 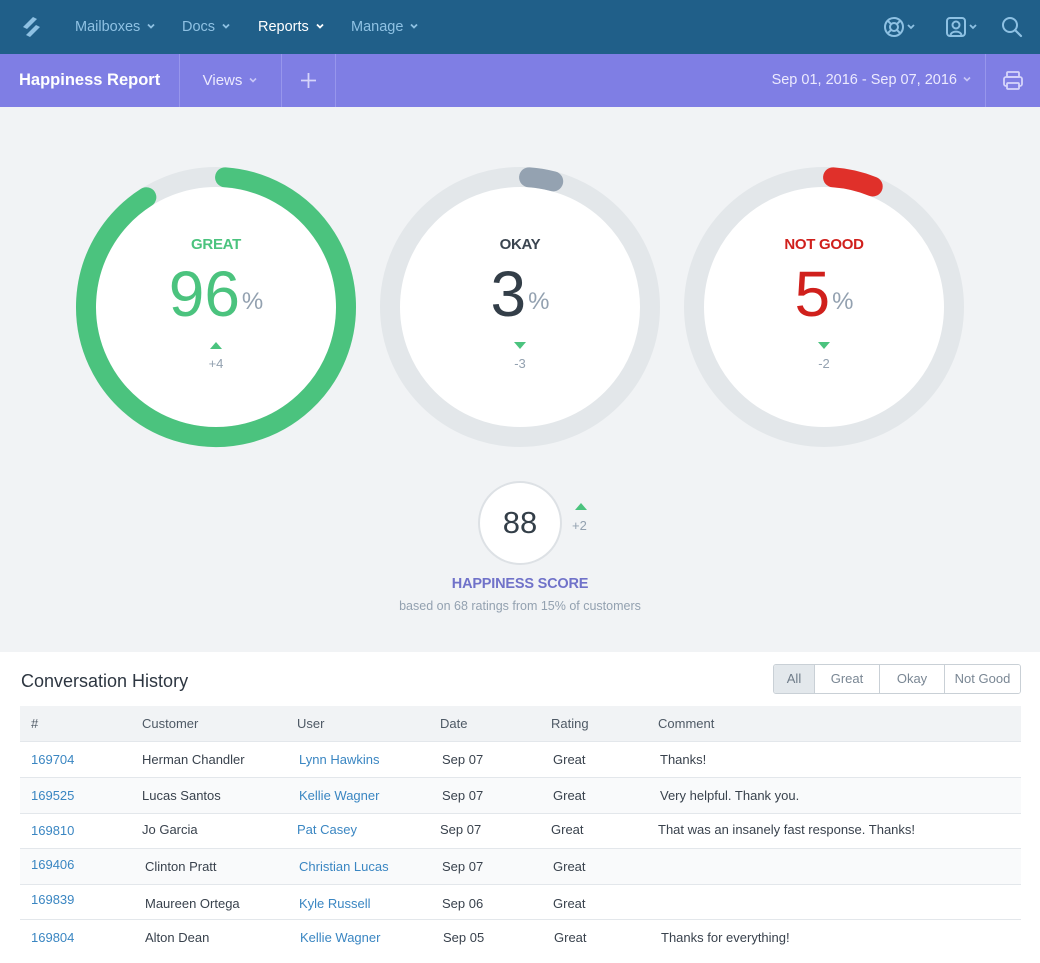 I want to click on nav-manage: Manage, so click(x=385, y=27).